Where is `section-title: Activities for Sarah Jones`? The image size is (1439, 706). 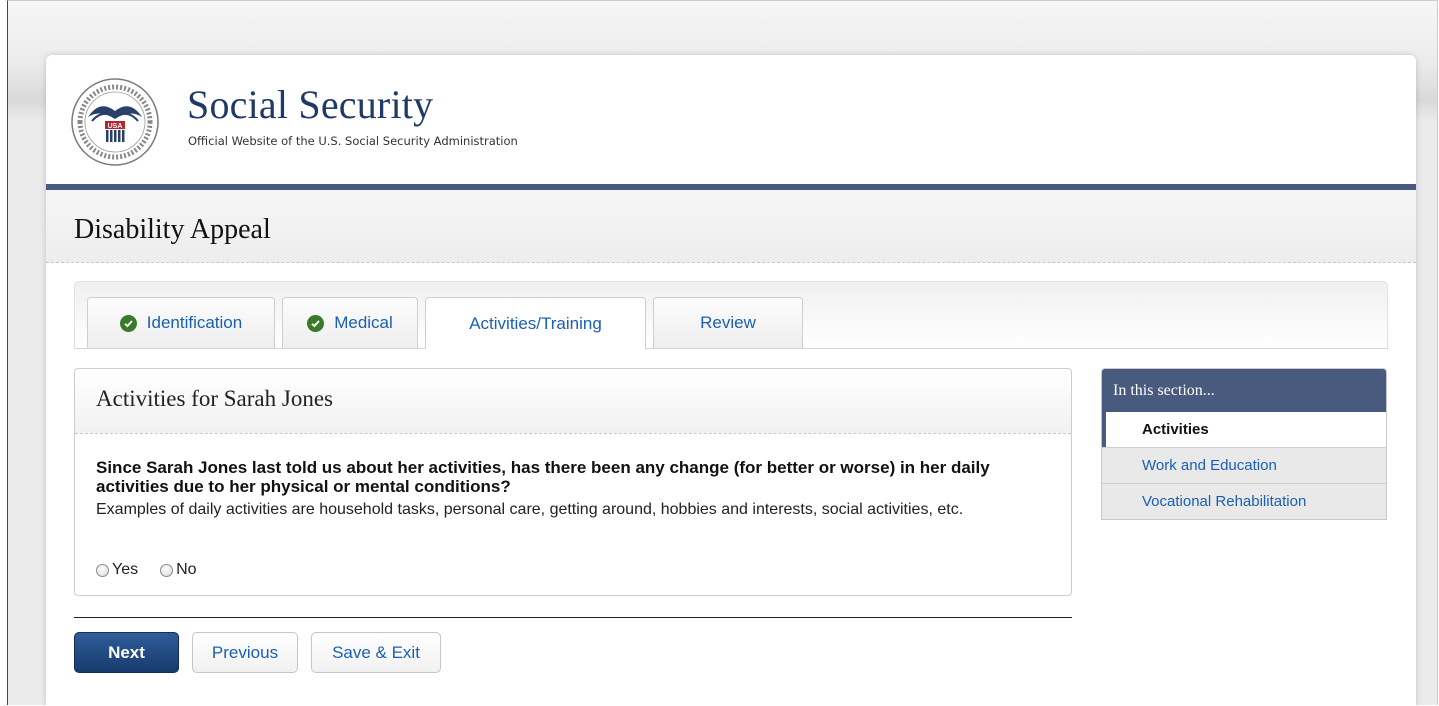
section-title: Activities for Sarah Jones is located at coordinates (214, 398).